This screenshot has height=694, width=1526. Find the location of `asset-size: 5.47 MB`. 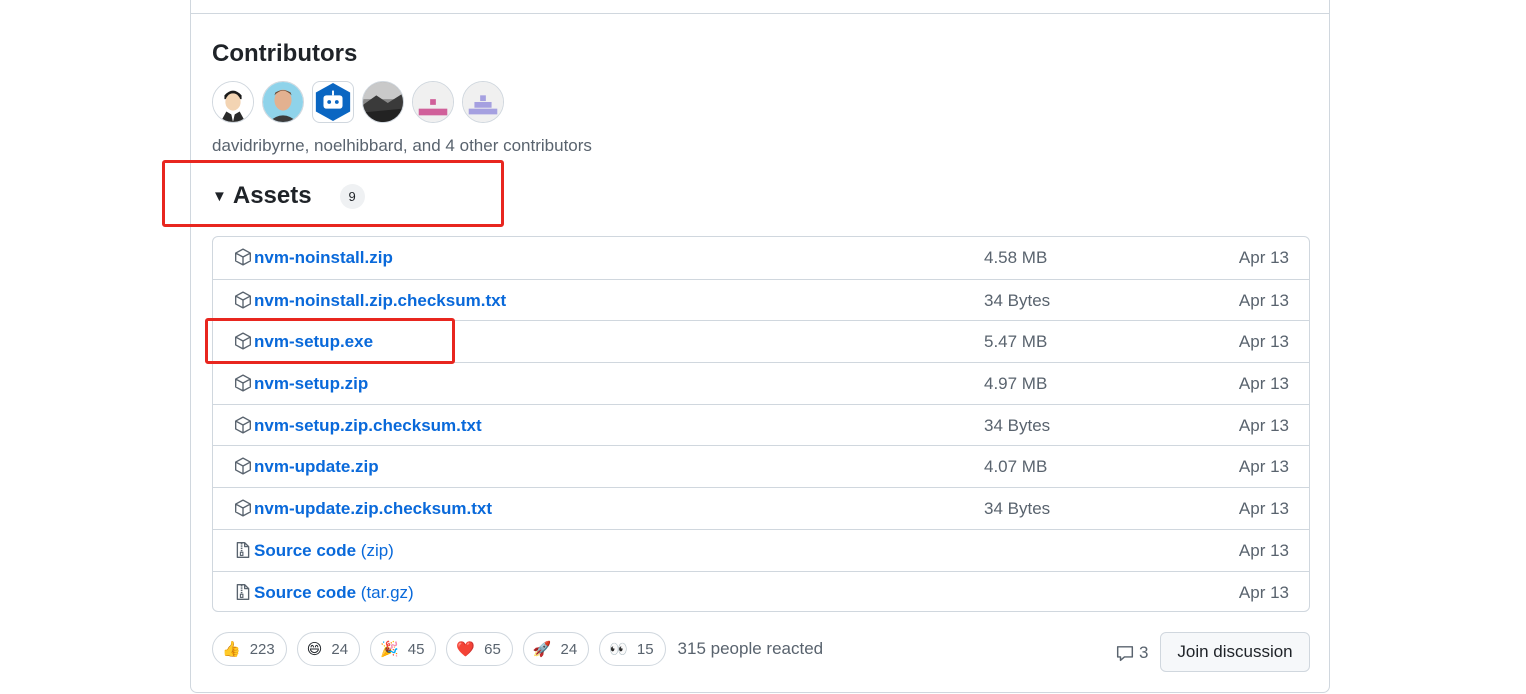

asset-size: 5.47 MB is located at coordinates (1016, 342).